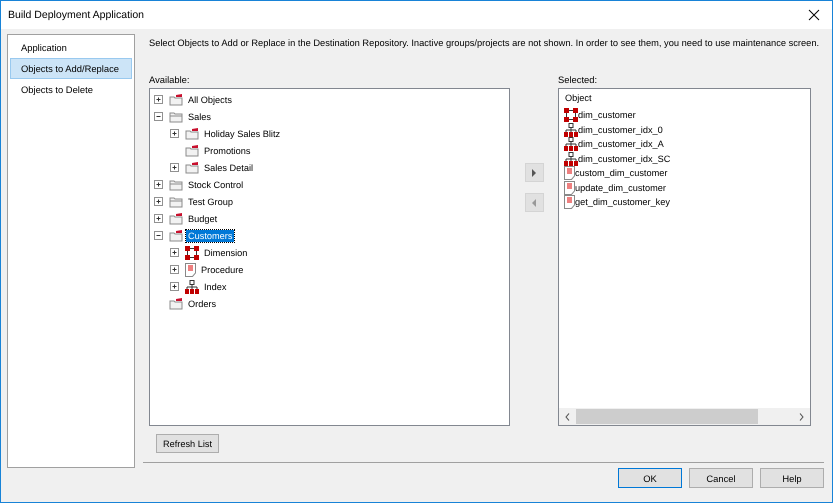 The image size is (833, 503). What do you see at coordinates (621, 173) in the screenshot?
I see `list-item: custom_dim_customer` at bounding box center [621, 173].